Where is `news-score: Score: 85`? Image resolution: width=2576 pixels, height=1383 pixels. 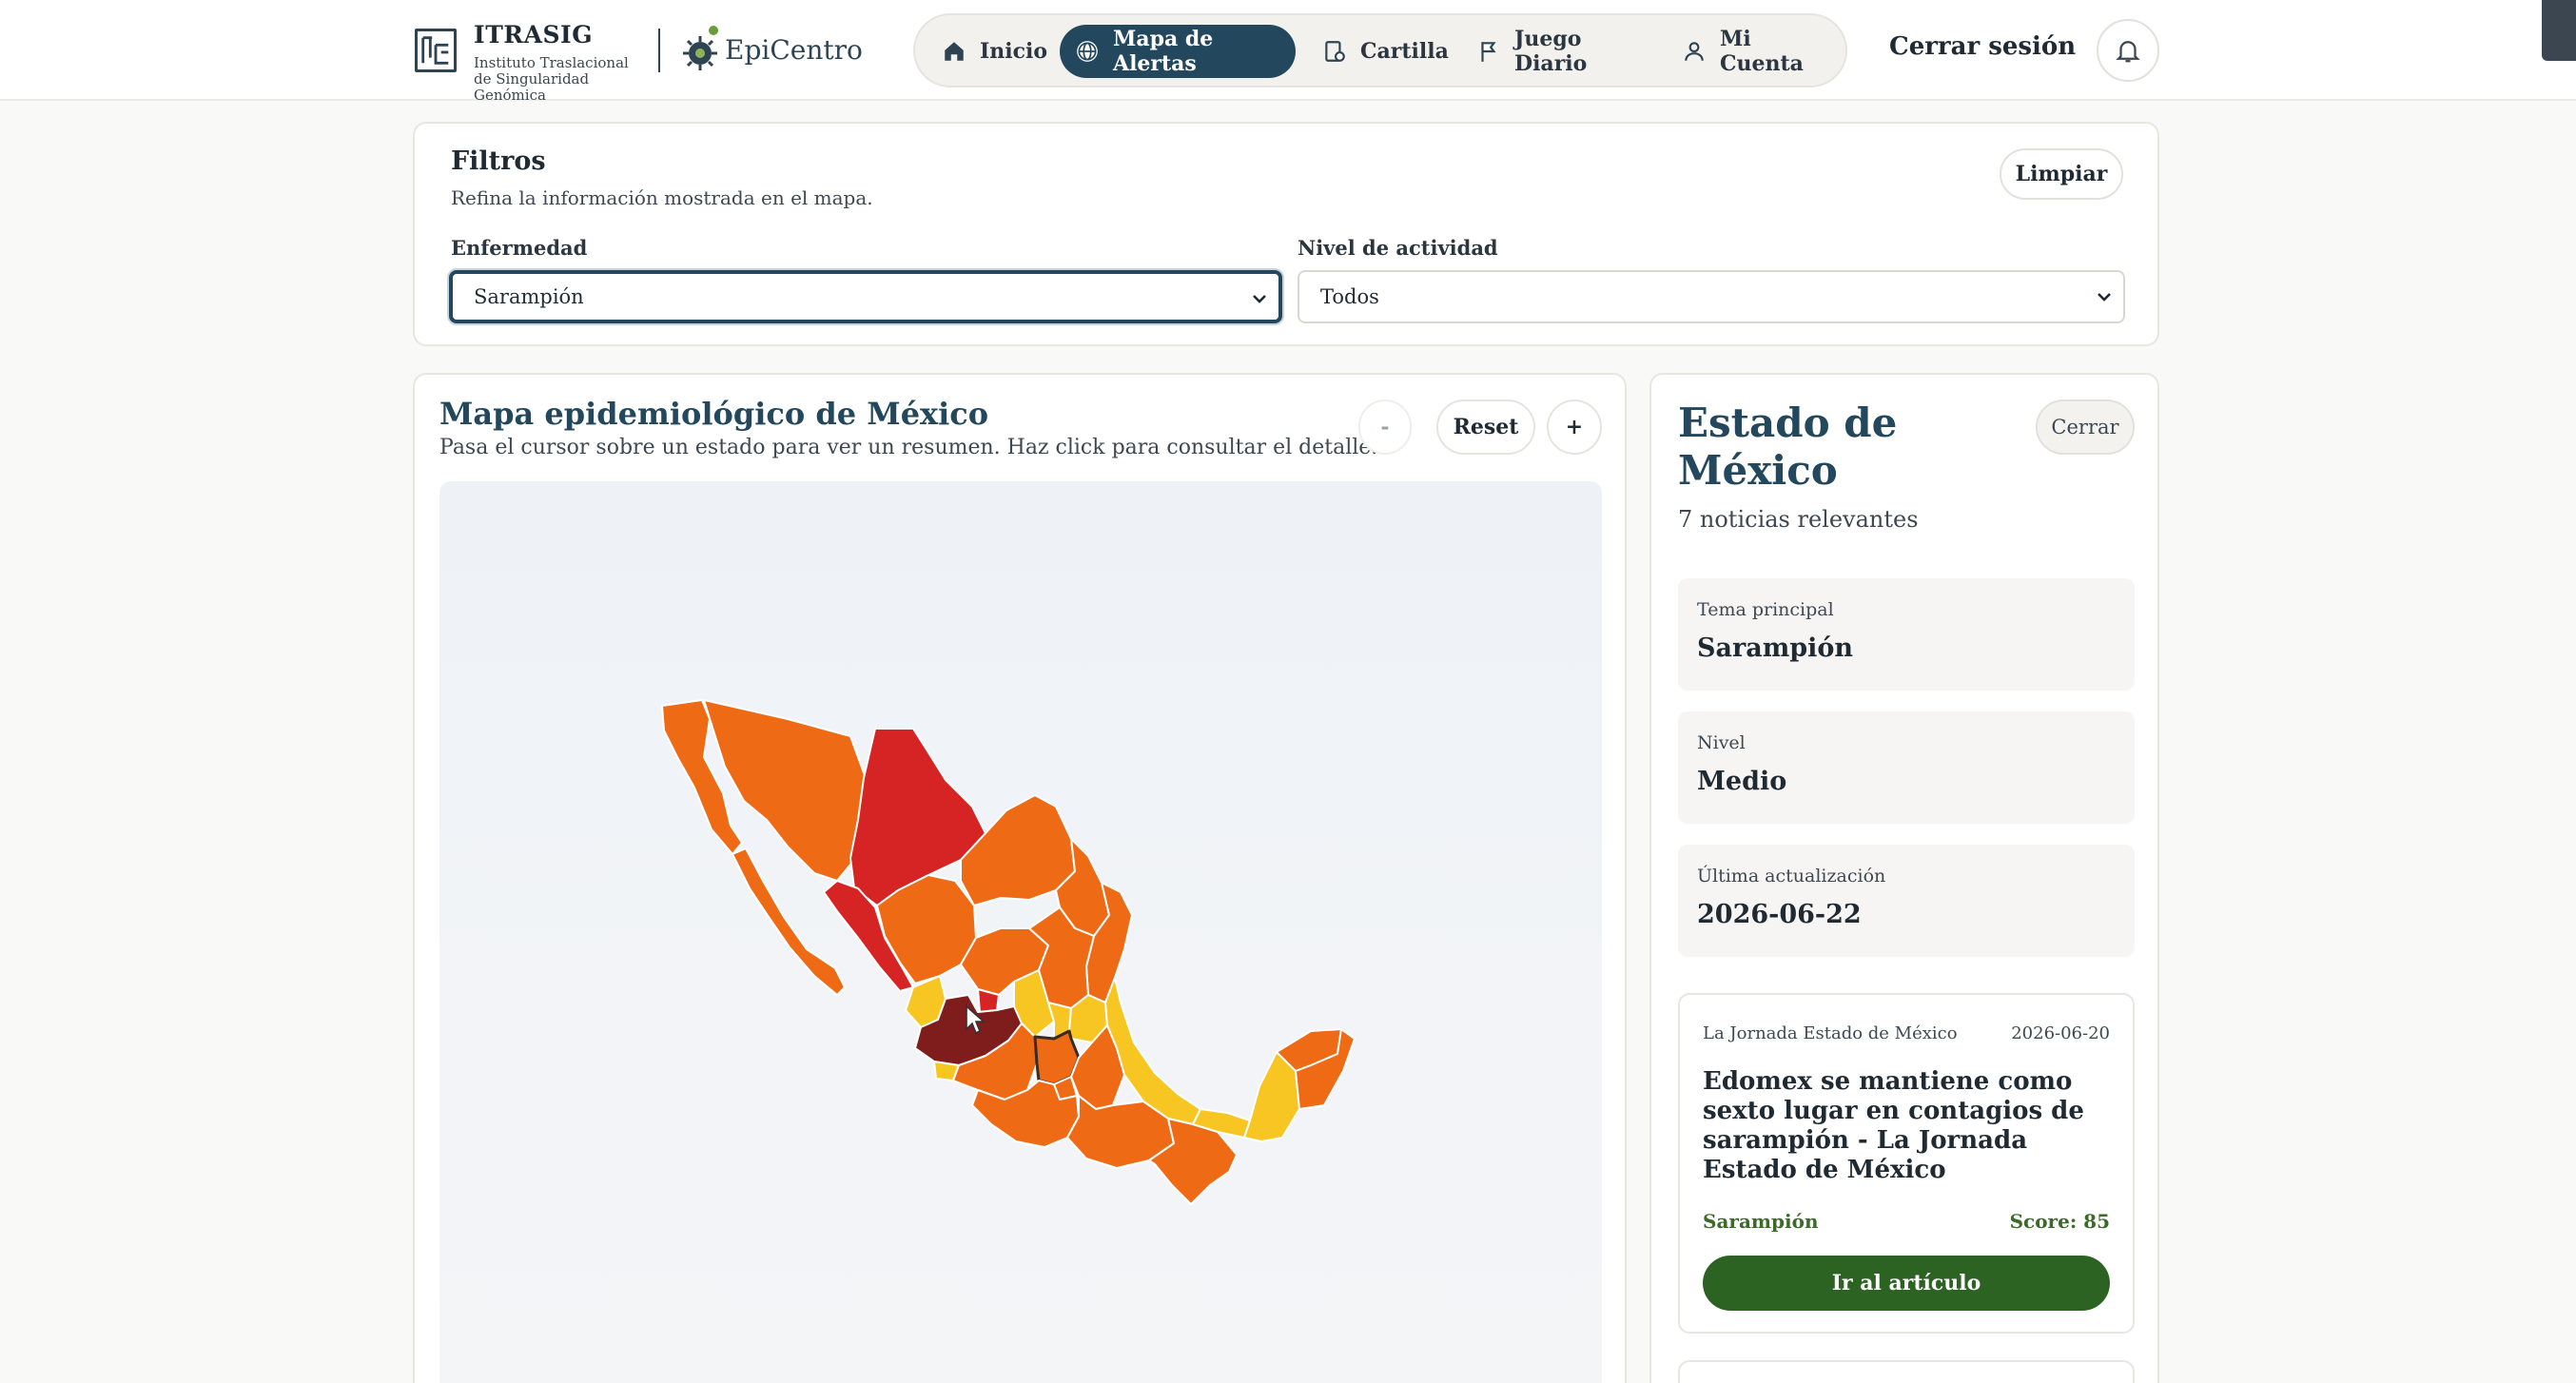 news-score: Score: 85 is located at coordinates (2060, 1221).